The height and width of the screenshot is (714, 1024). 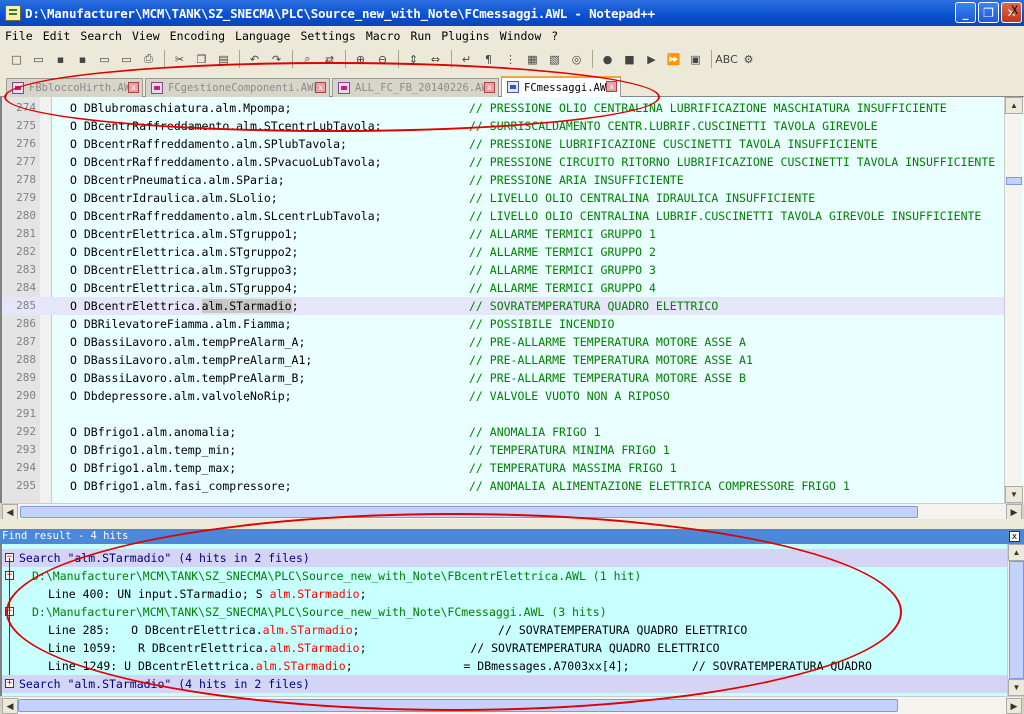 I want to click on find-horizontal-scrollbar: ◀ ▶, so click(x=512, y=705).